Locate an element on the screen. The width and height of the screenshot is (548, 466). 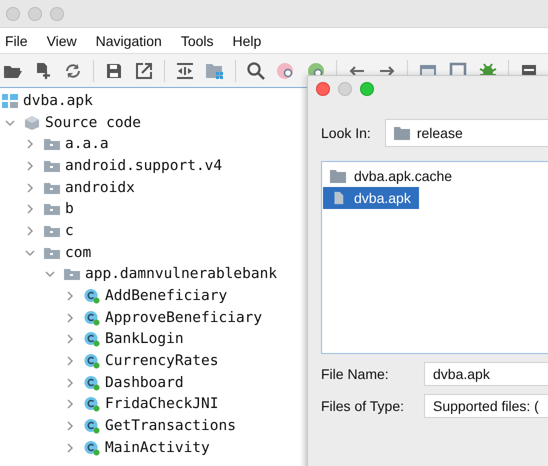
file-type-dropdown: Supported files: ( is located at coordinates (486, 406).